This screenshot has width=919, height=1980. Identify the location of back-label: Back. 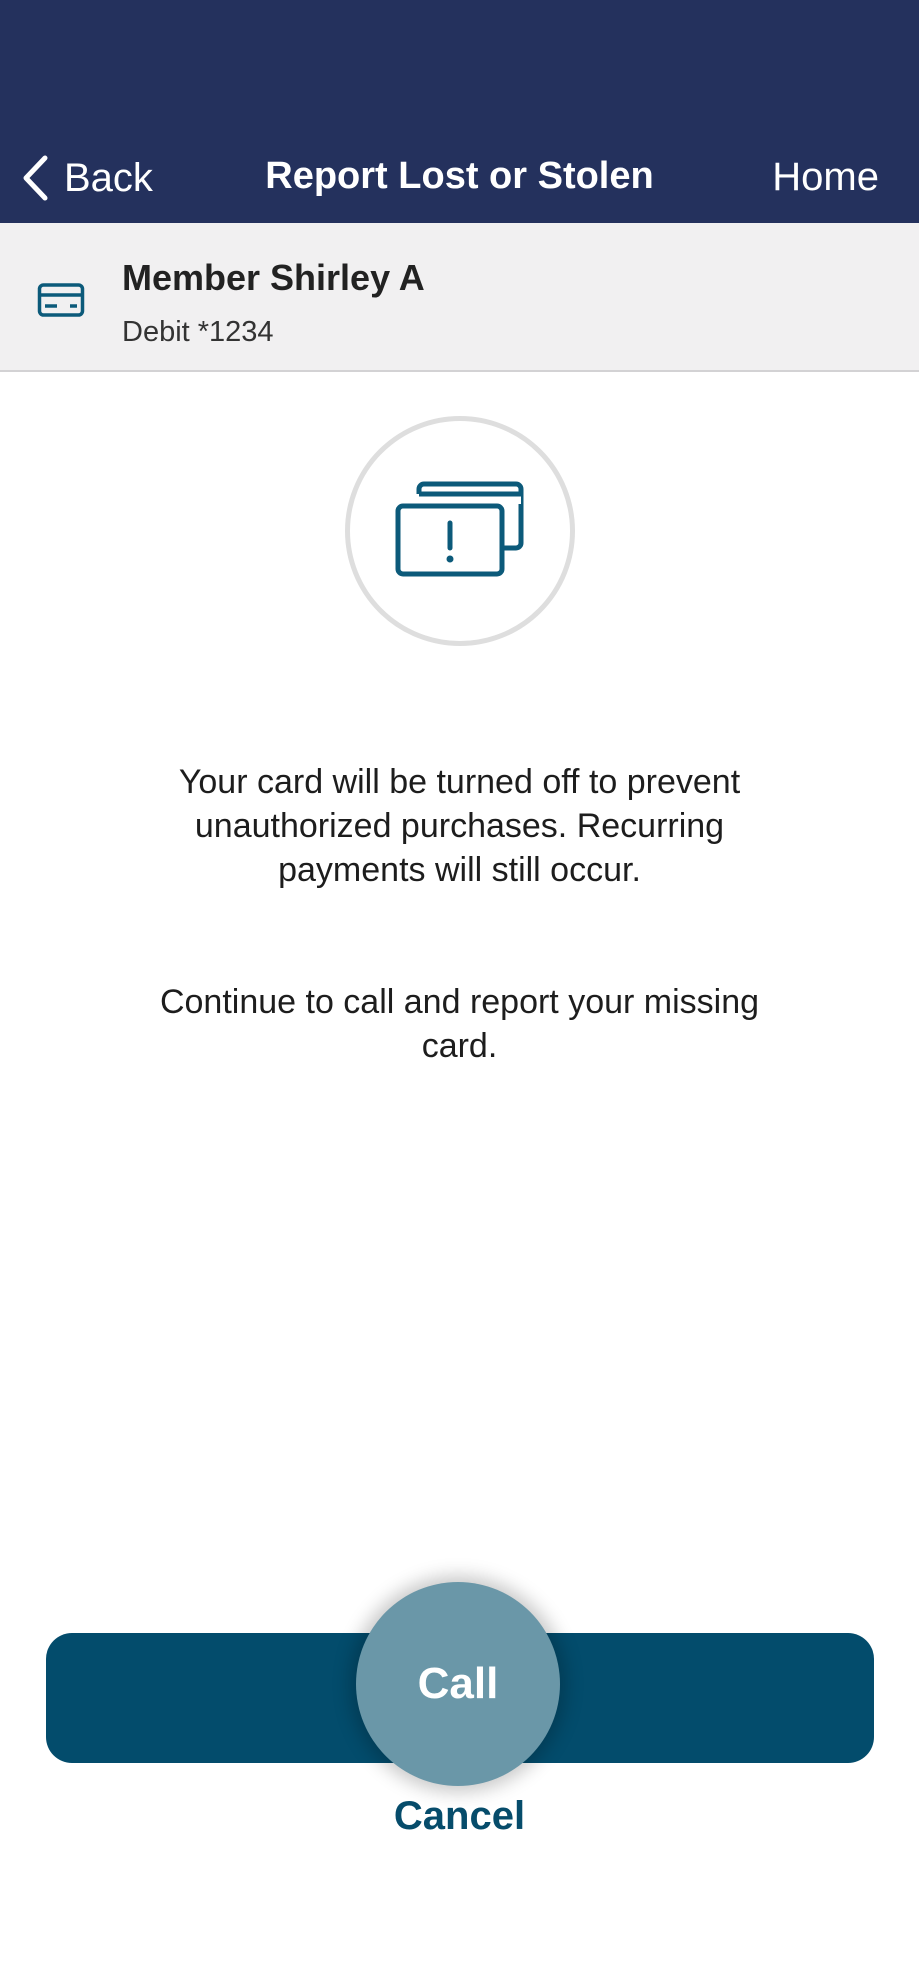
(108, 177).